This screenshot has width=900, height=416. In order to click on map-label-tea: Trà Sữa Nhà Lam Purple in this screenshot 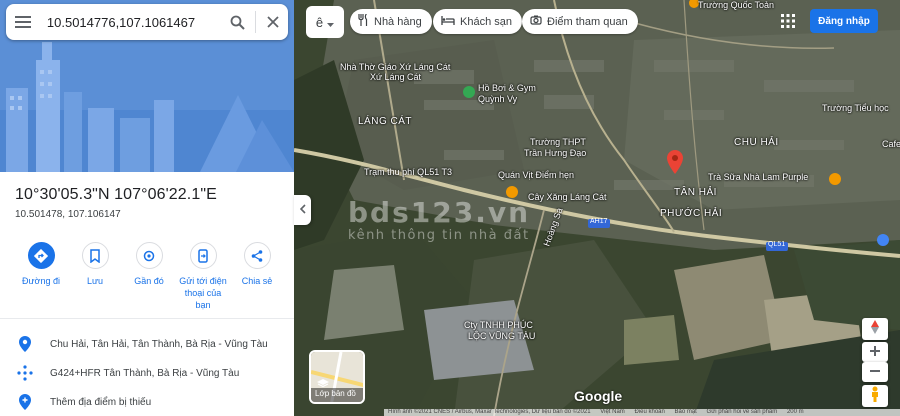, I will do `click(758, 177)`.